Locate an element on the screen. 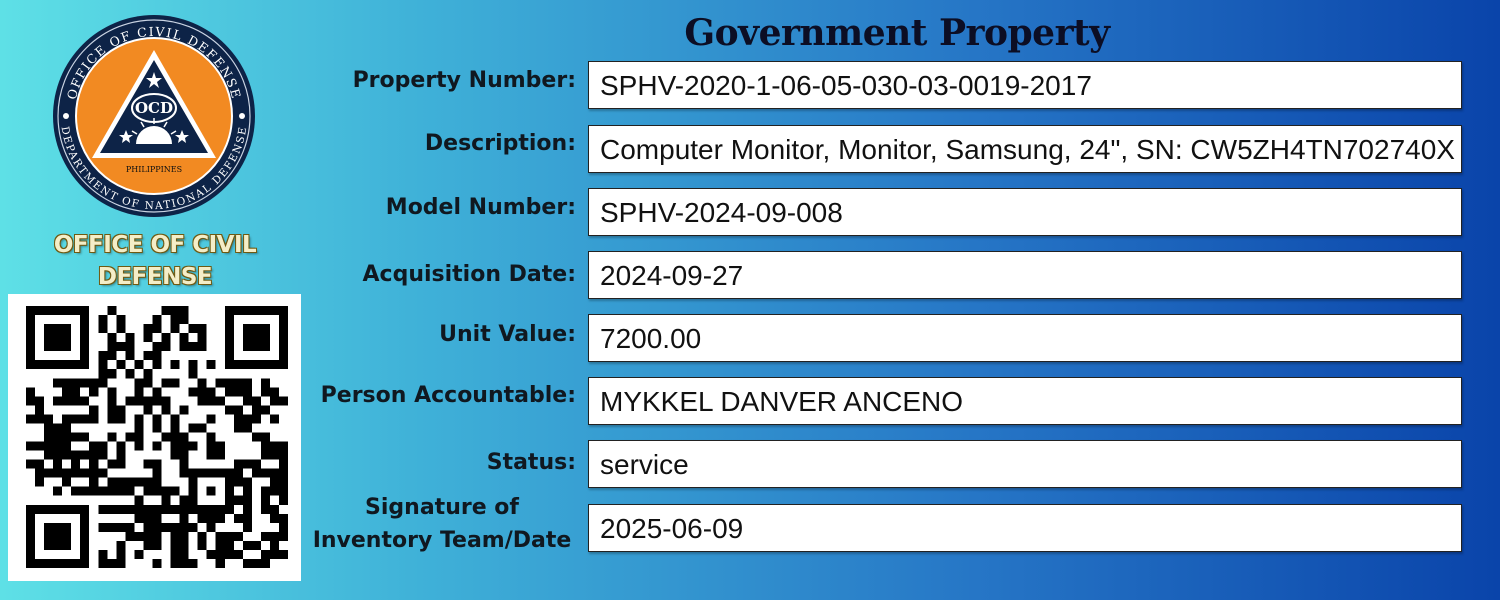 This screenshot has width=1500, height=600. org-name-line2: DEFENSE is located at coordinates (155, 277).